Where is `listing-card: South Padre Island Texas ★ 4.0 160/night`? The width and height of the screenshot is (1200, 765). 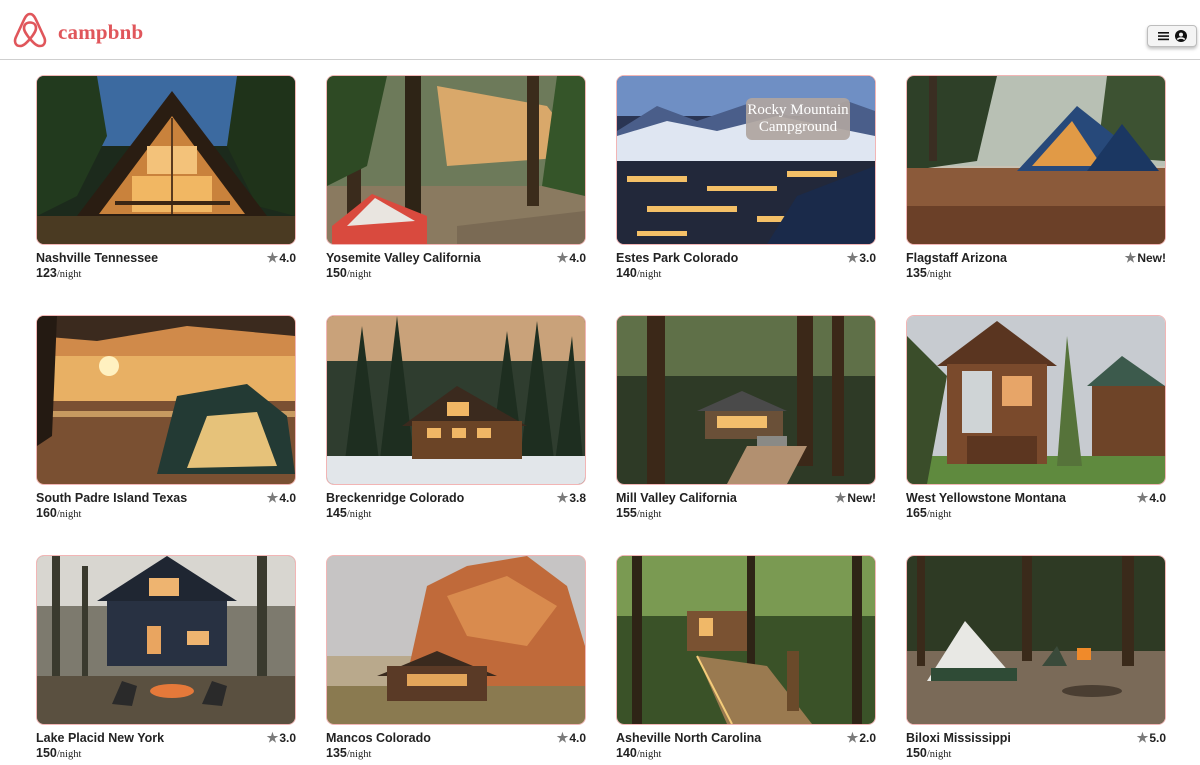 listing-card: South Padre Island Texas ★ 4.0 160/night is located at coordinates (166, 420).